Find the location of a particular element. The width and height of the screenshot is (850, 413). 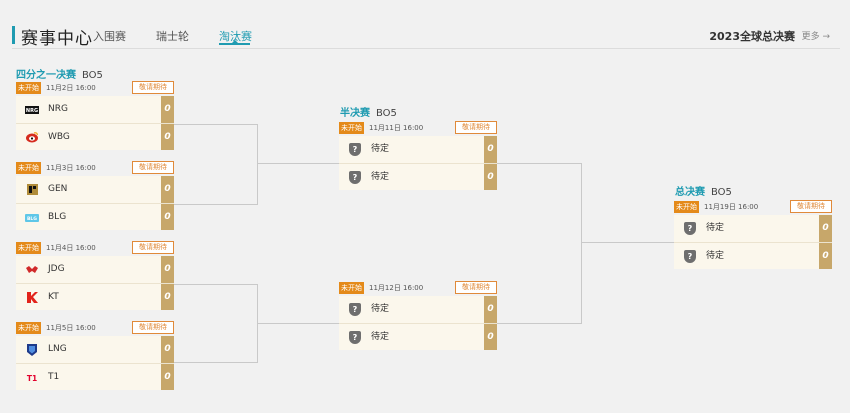

team-row: BLG BLG 0 is located at coordinates (95, 216).